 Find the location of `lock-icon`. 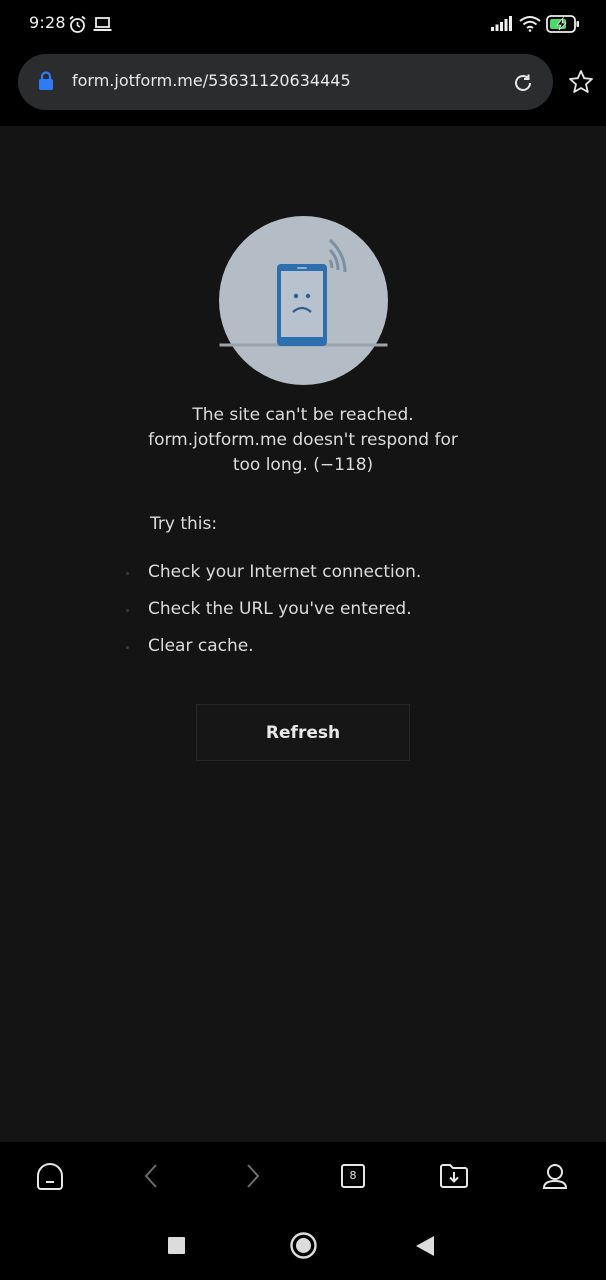

lock-icon is located at coordinates (46, 80).